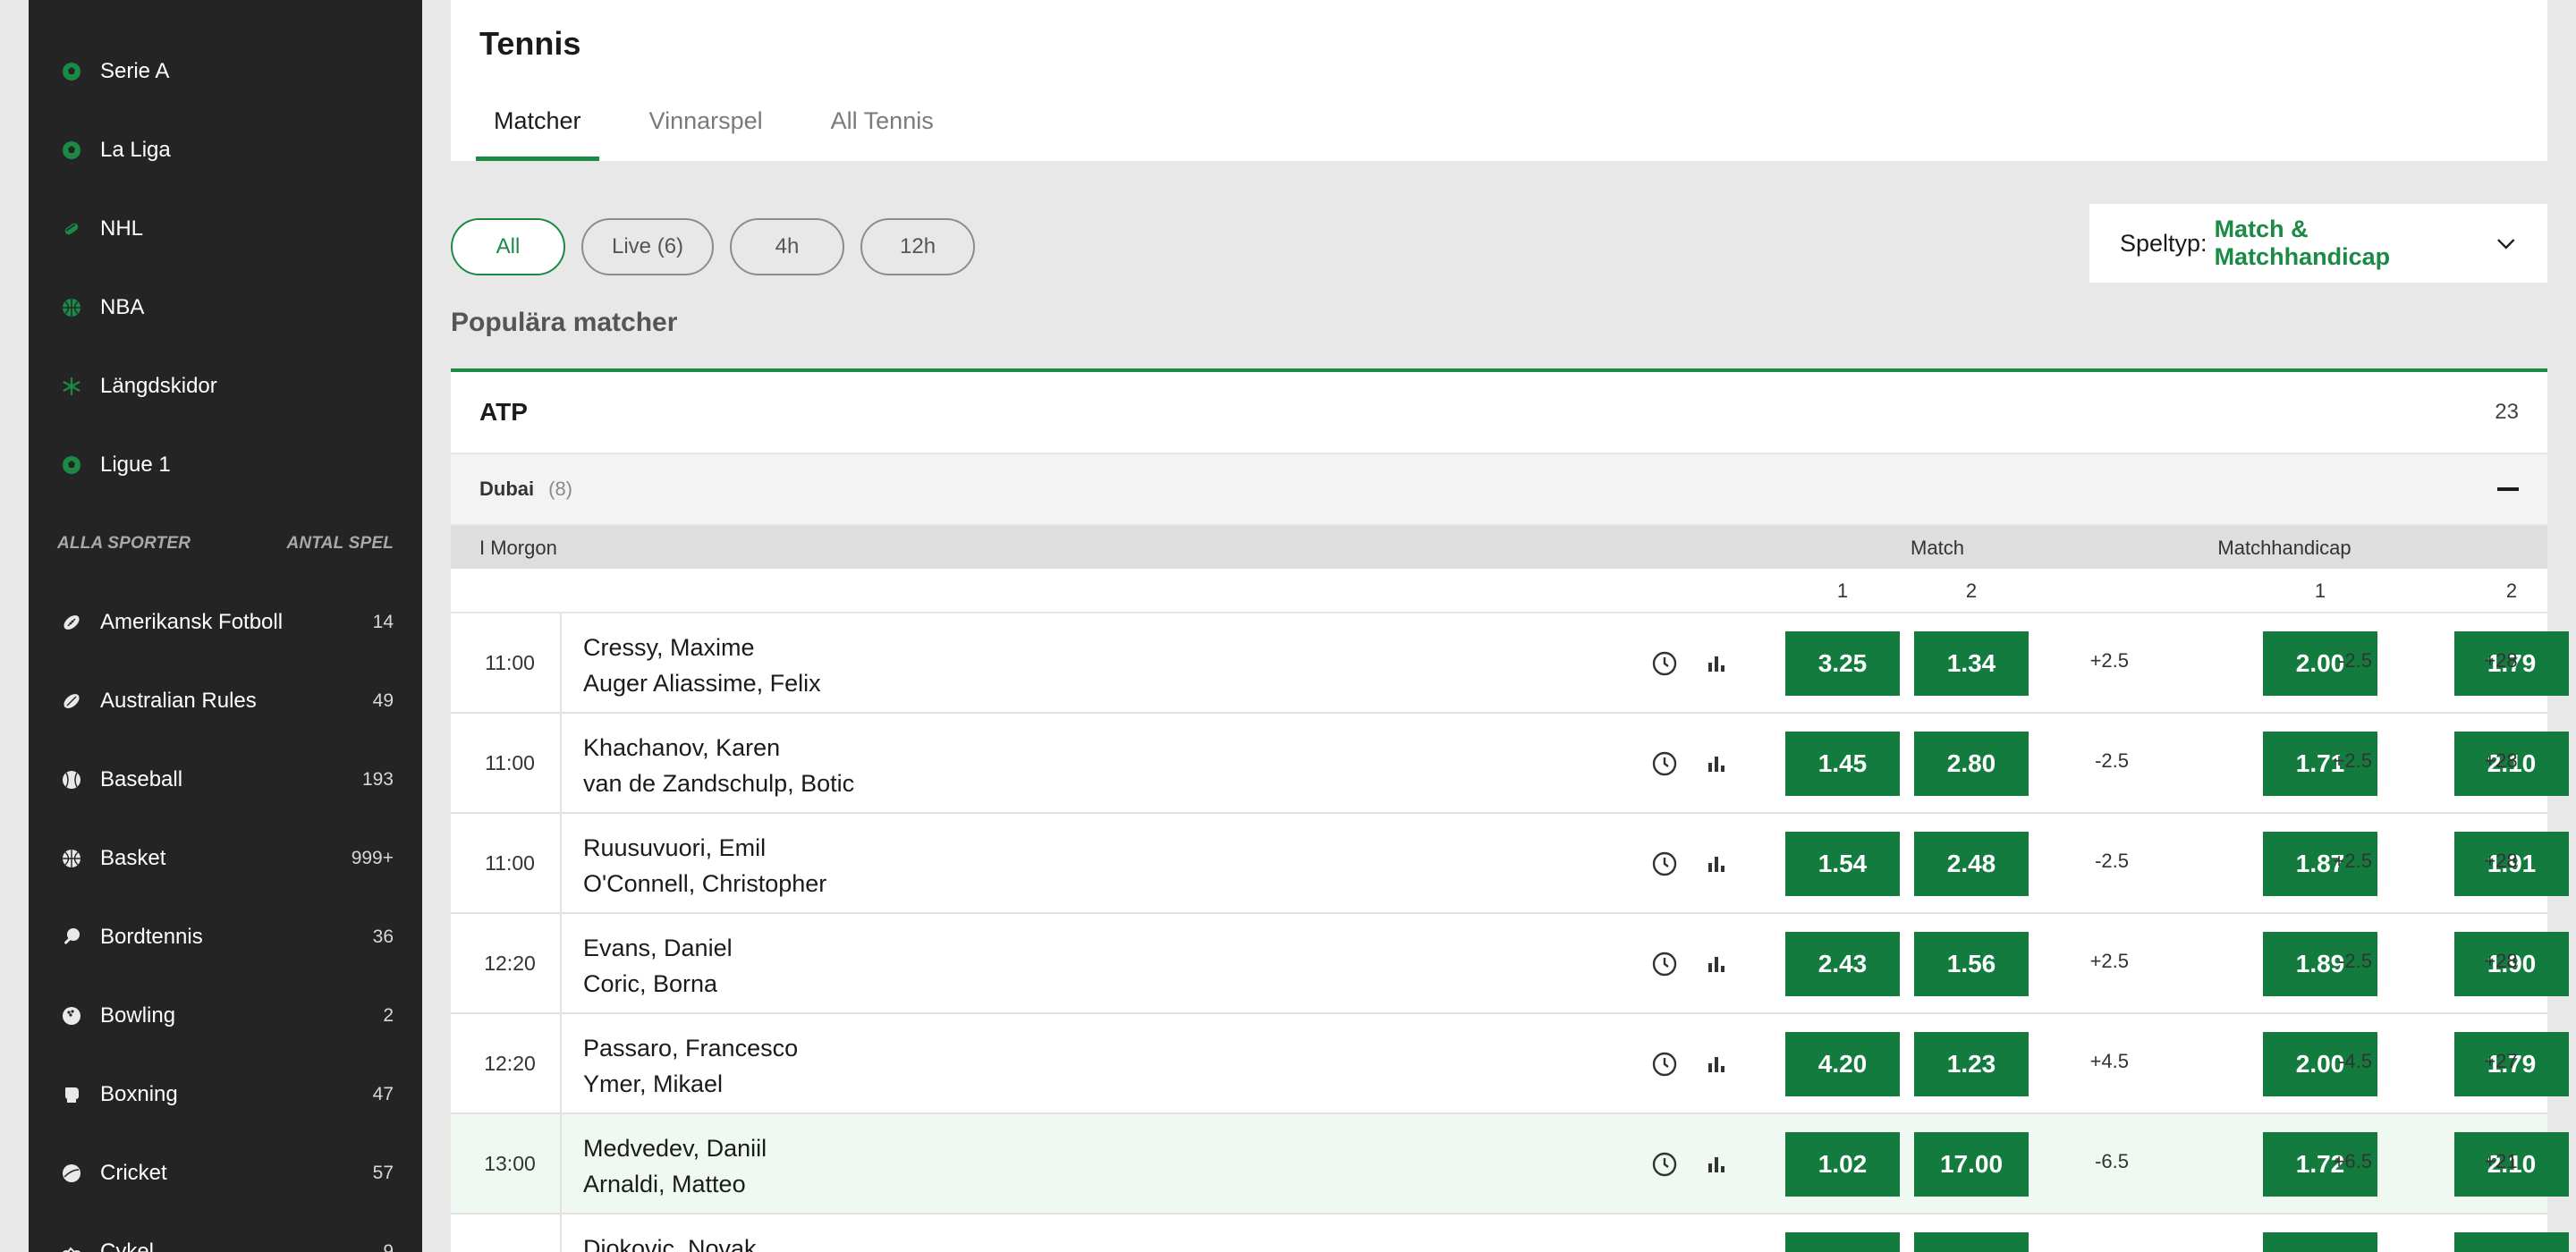 The height and width of the screenshot is (1252, 2576). What do you see at coordinates (71, 1245) in the screenshot?
I see `bicycle-icon` at bounding box center [71, 1245].